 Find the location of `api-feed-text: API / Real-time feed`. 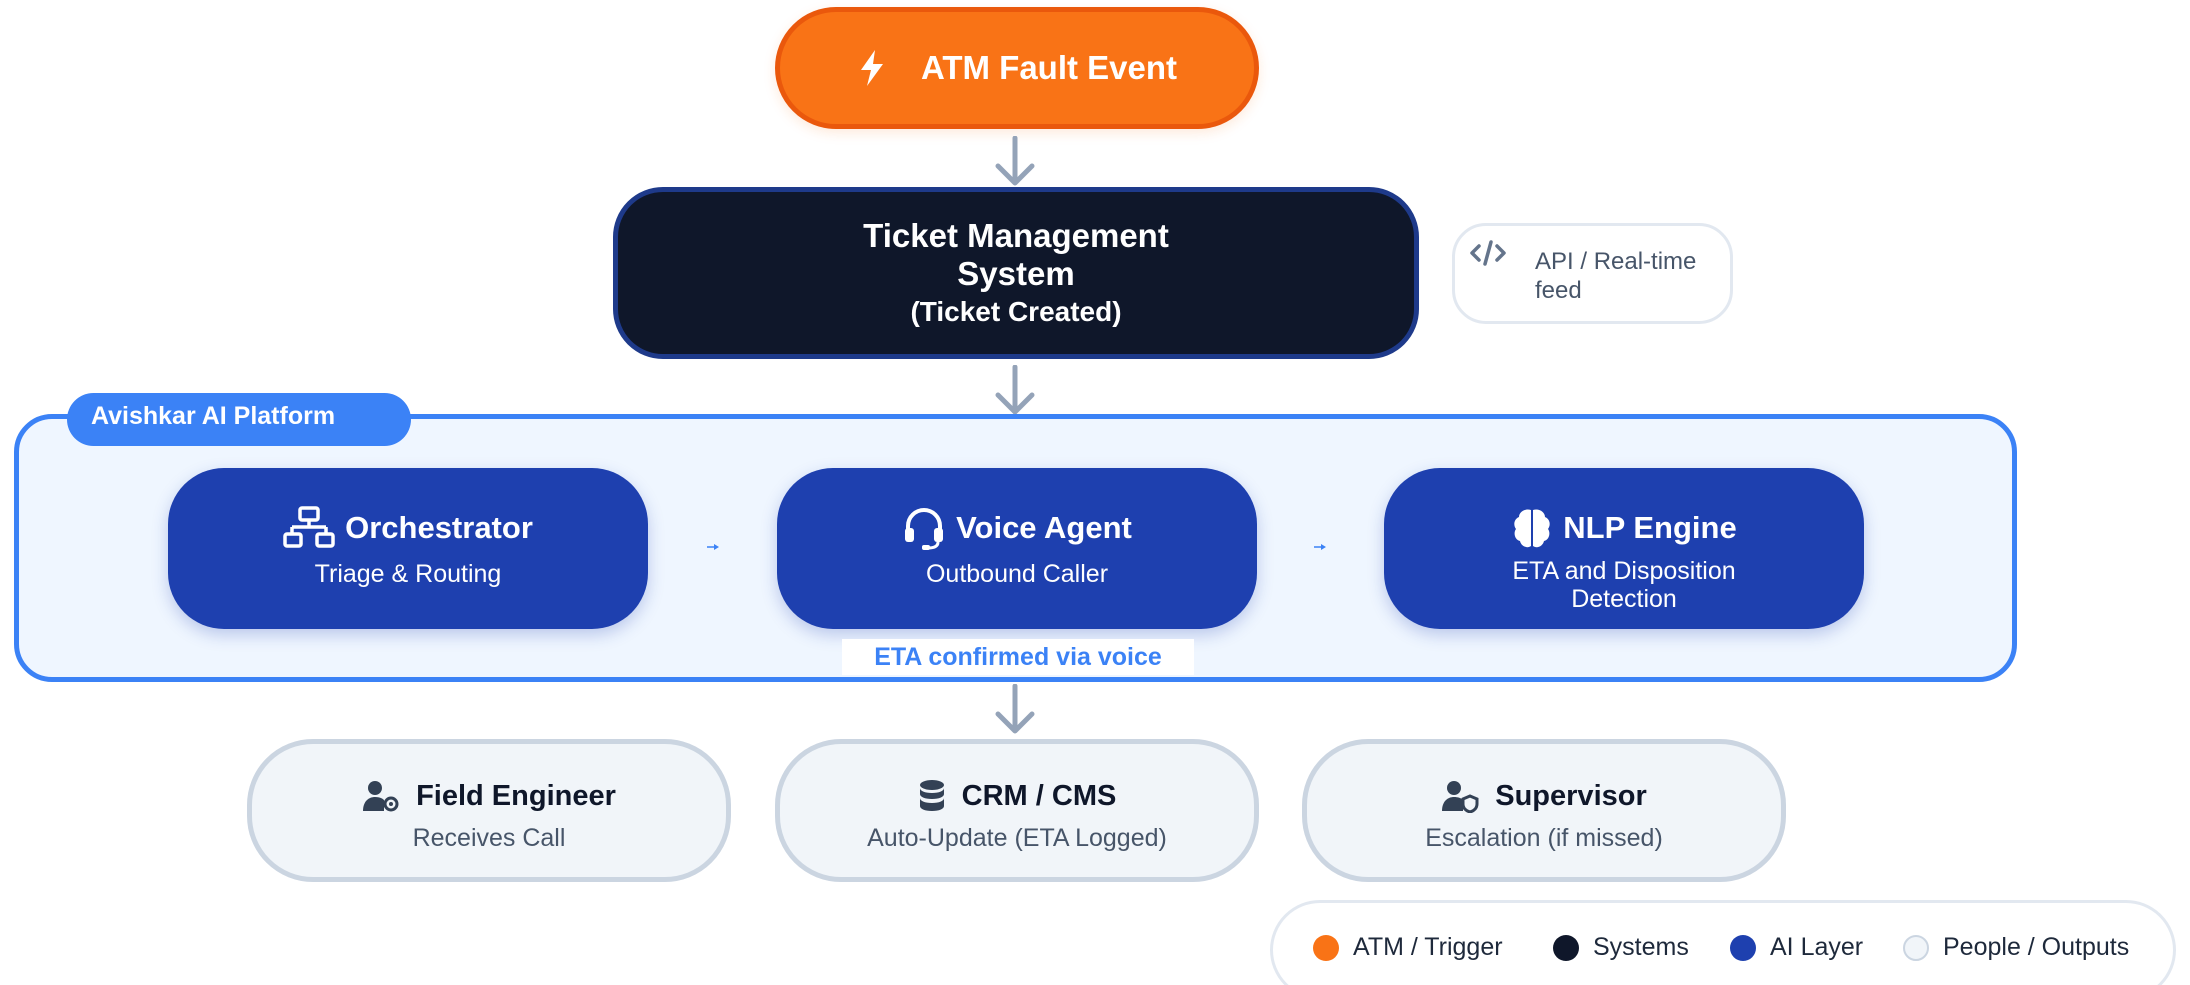

api-feed-text: API / Real-time feed is located at coordinates (1616, 276).